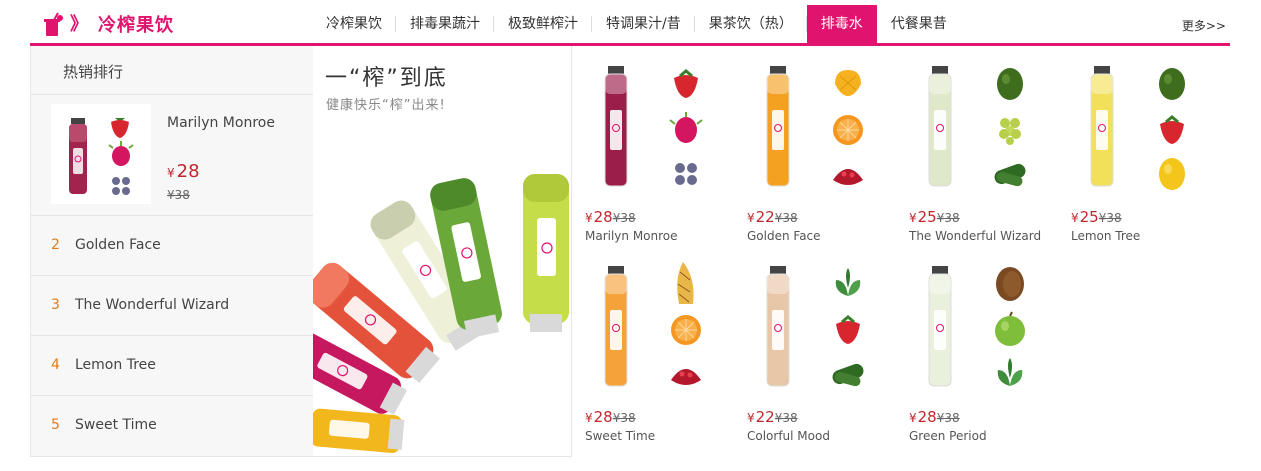 The width and height of the screenshot is (1261, 471). I want to click on product-card: ¥28¥38 Sweet Time, so click(647, 344).